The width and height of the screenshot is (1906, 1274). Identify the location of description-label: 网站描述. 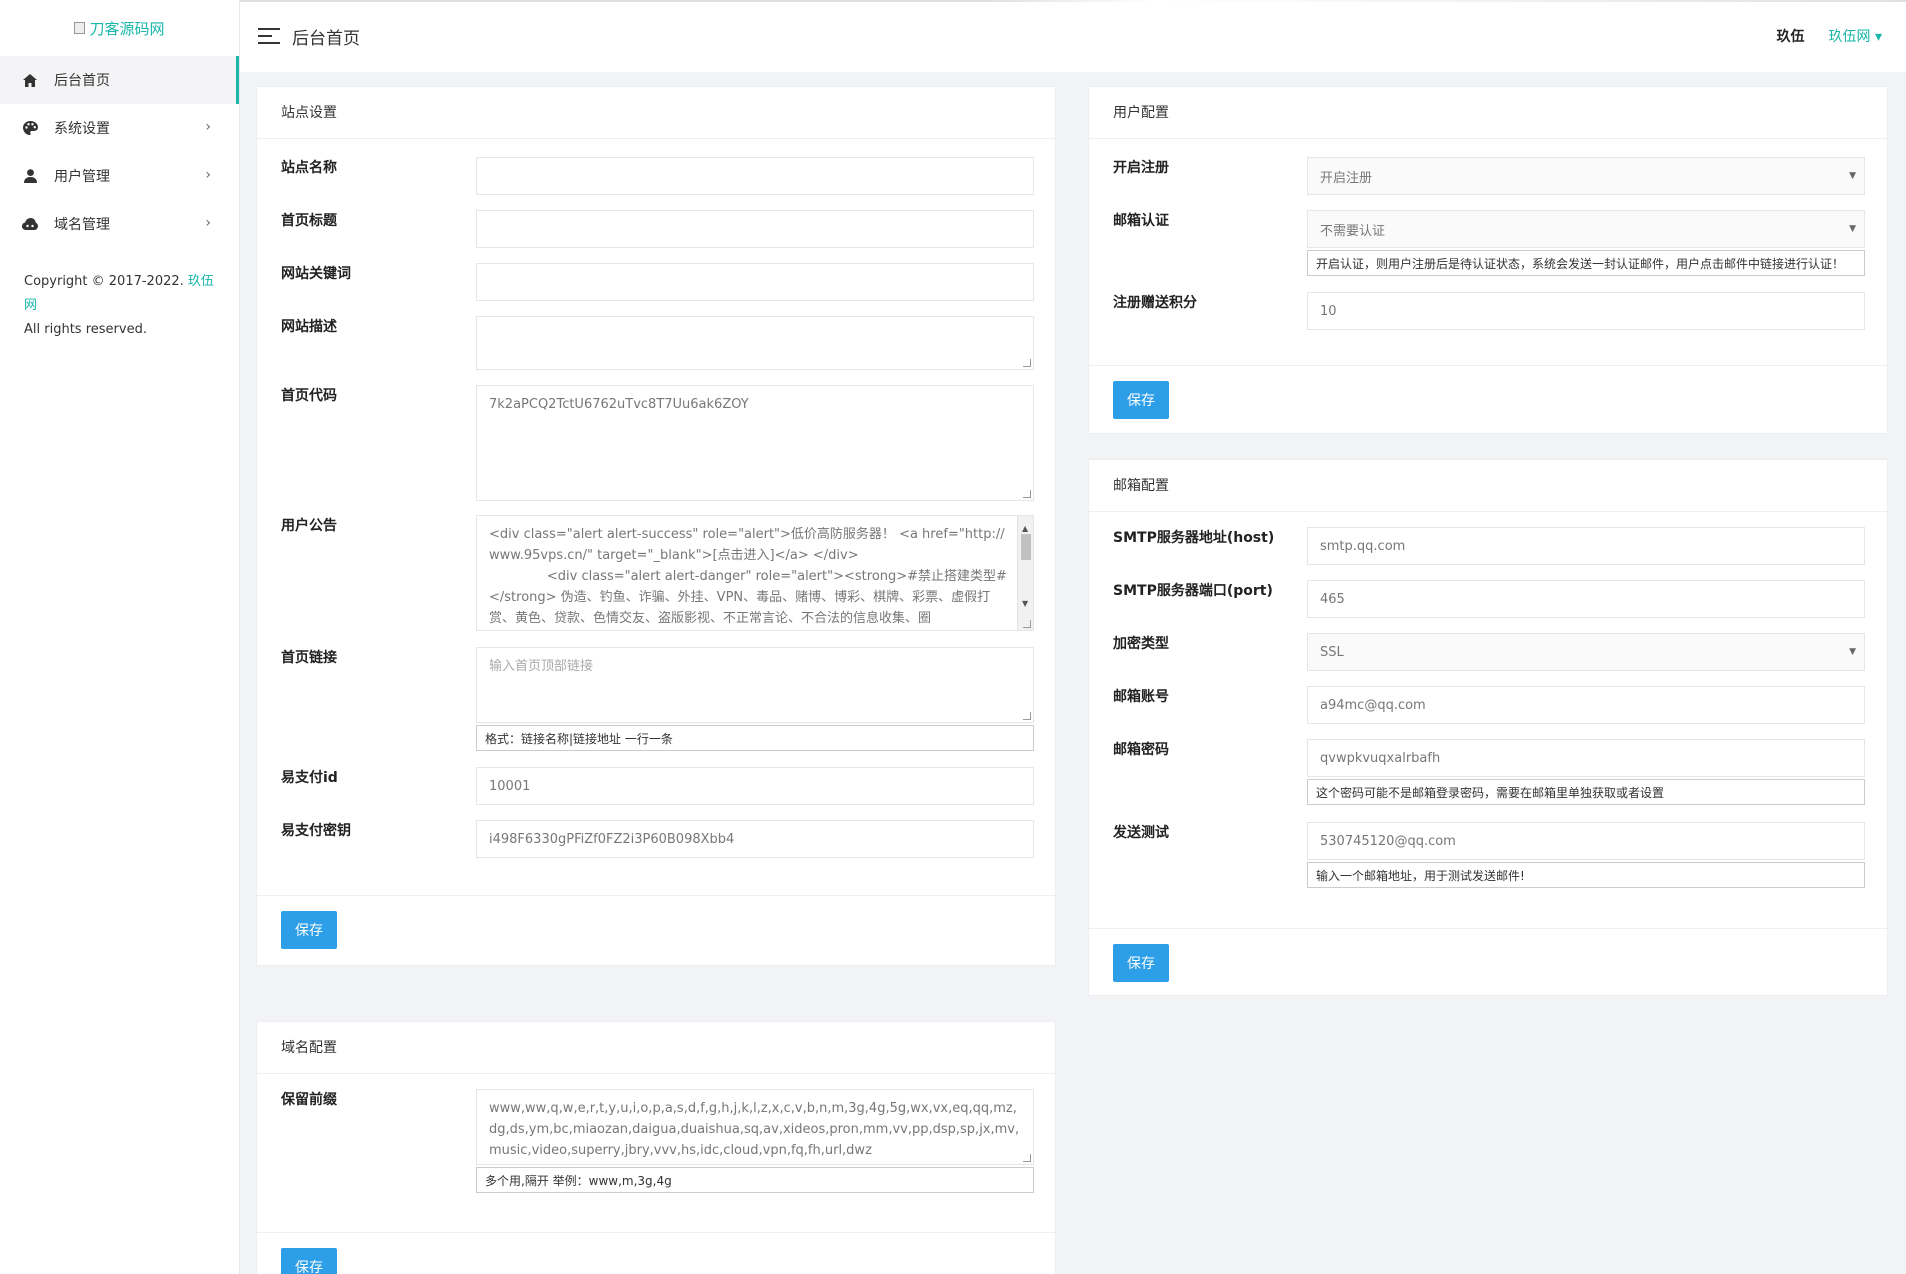
(309, 327).